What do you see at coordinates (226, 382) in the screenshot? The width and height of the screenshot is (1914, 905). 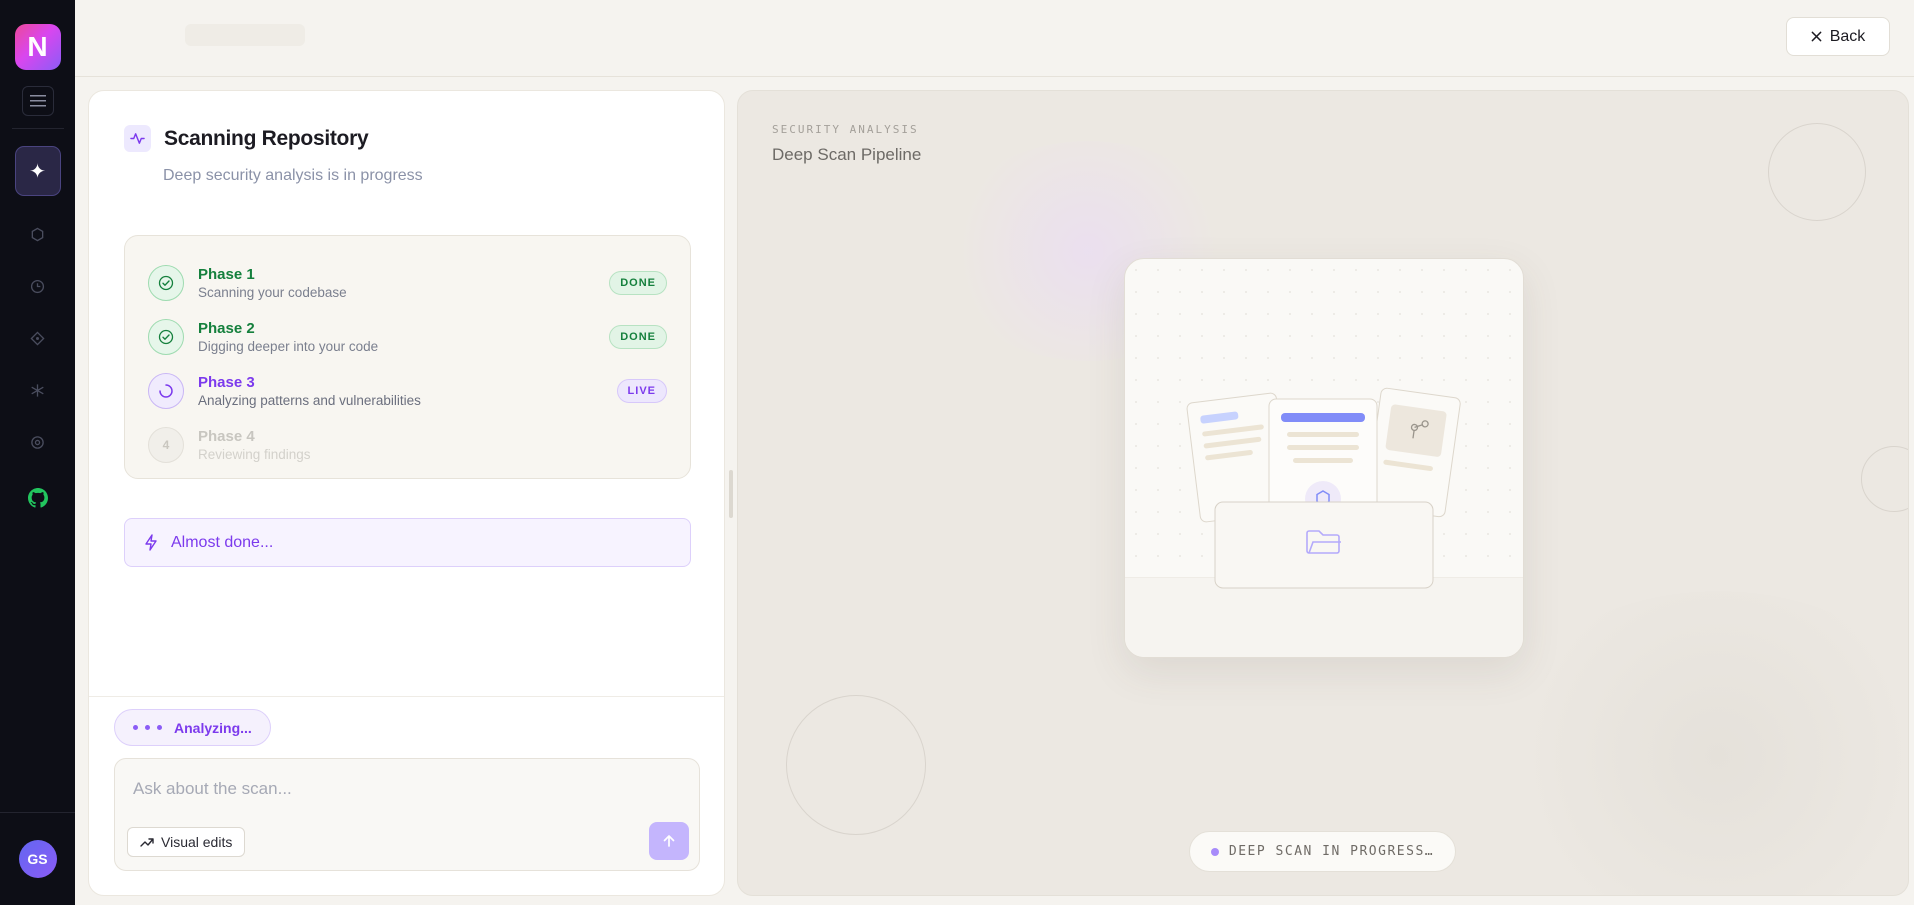 I see `phase-name: Phase 3` at bounding box center [226, 382].